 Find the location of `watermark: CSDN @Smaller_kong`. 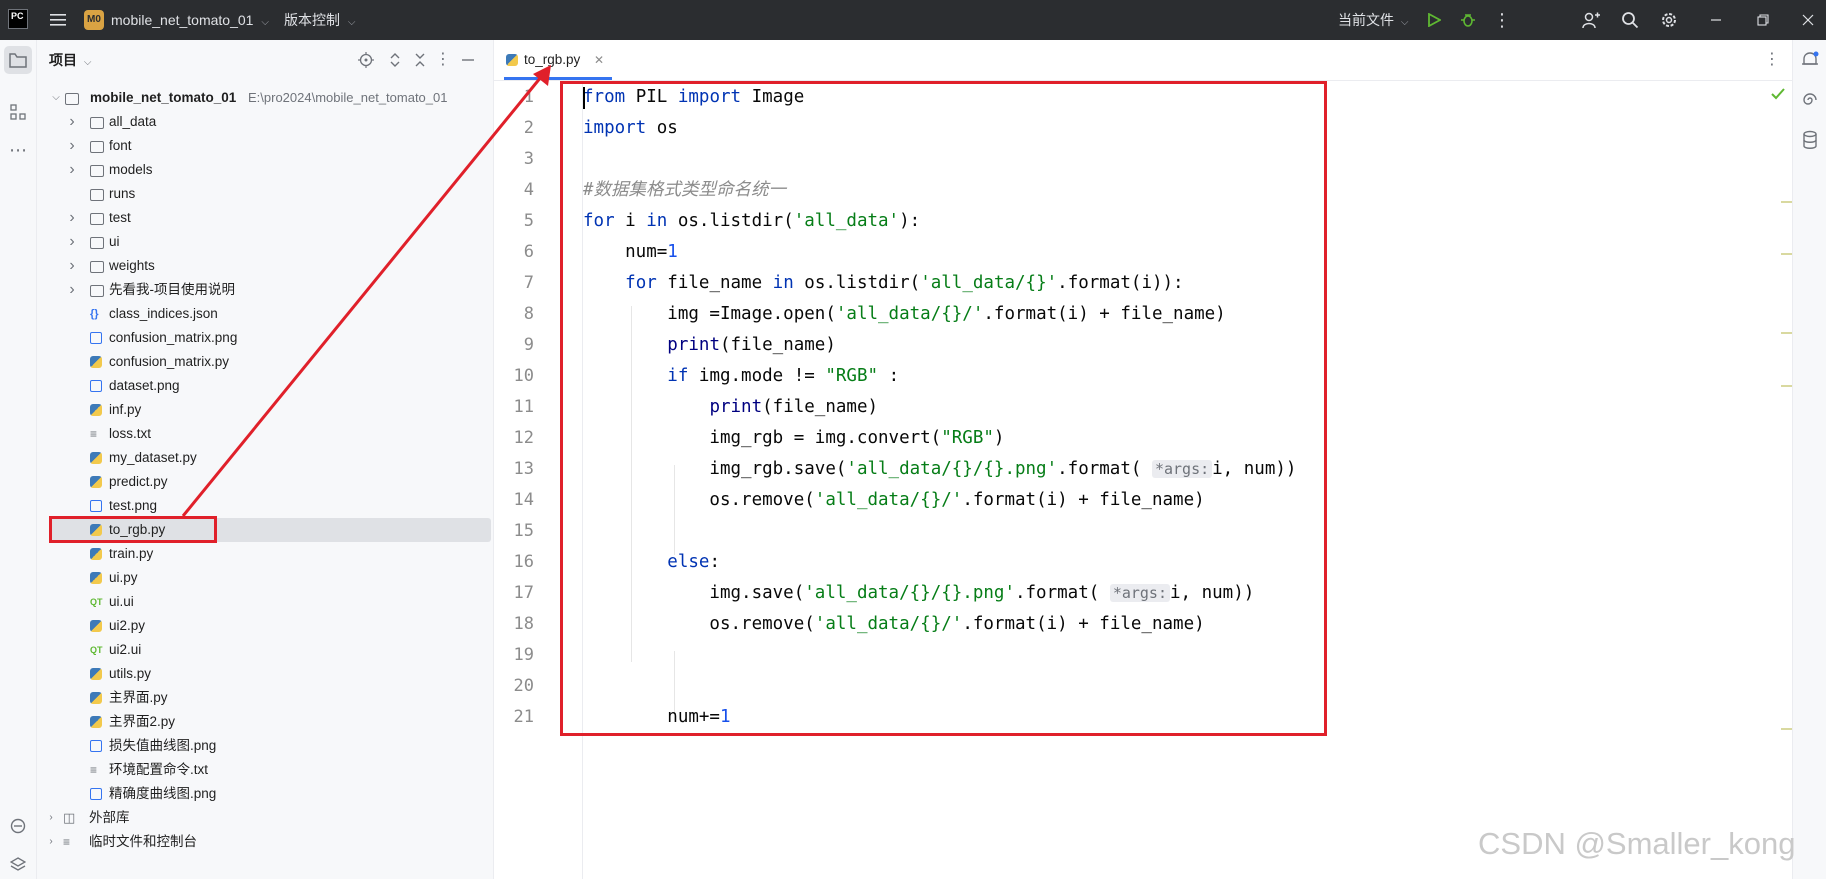

watermark: CSDN @Smaller_kong is located at coordinates (1637, 843).